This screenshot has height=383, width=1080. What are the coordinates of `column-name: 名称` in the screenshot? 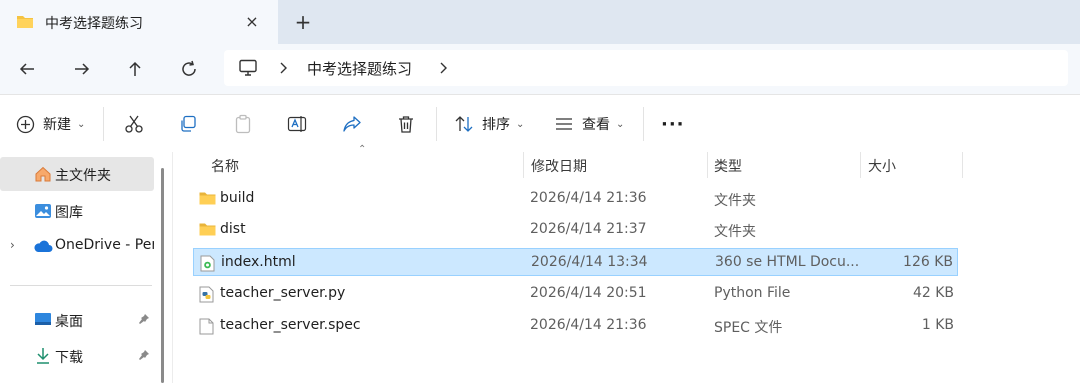 It's located at (225, 166).